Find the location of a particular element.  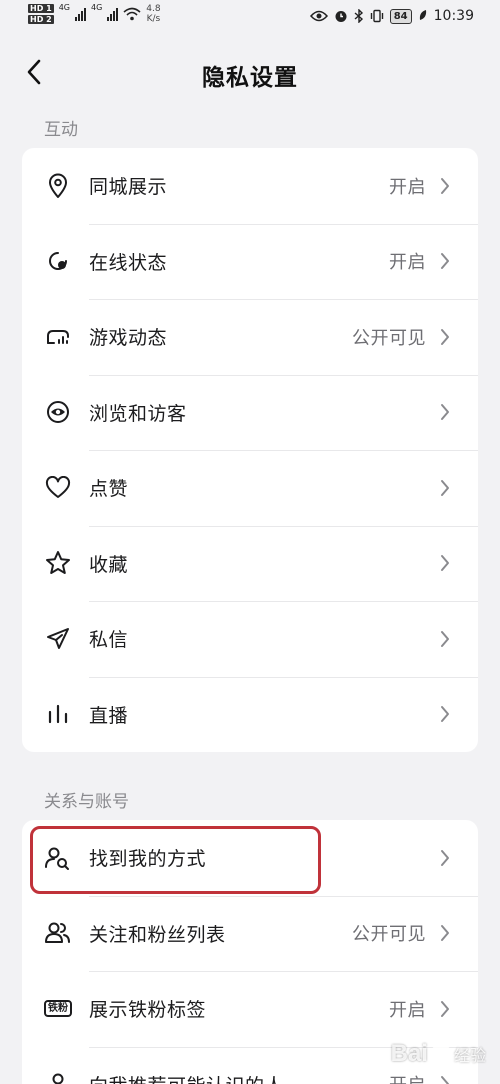

heart-icon is located at coordinates (58, 488).